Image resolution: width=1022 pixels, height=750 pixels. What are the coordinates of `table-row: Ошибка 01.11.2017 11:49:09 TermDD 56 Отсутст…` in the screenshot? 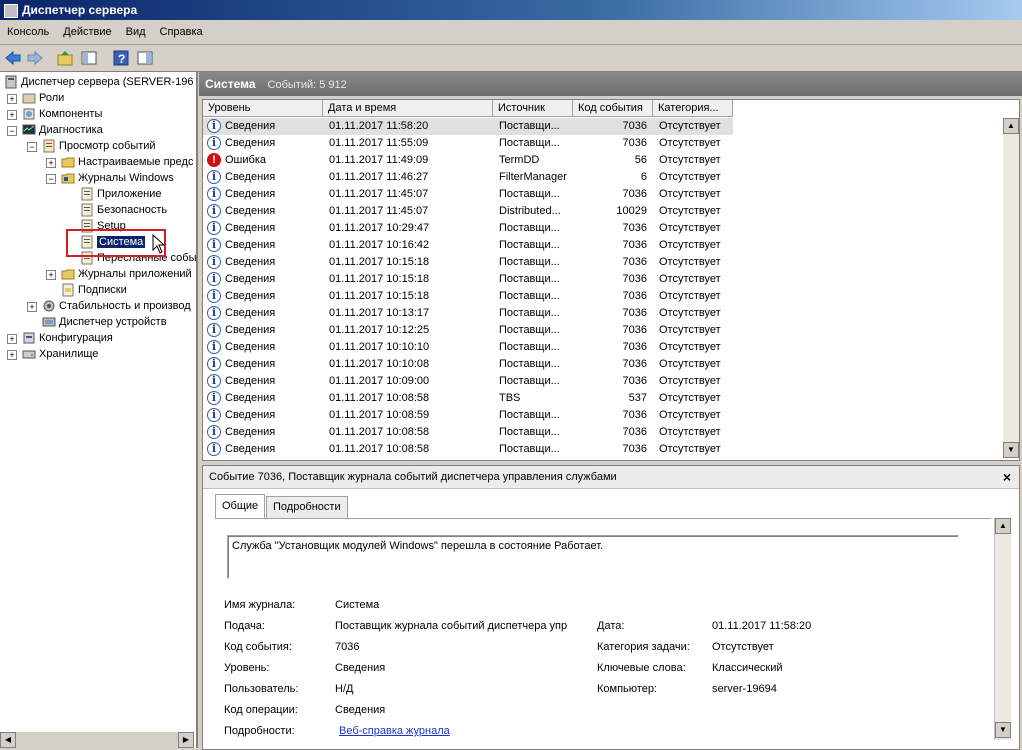 It's located at (468, 160).